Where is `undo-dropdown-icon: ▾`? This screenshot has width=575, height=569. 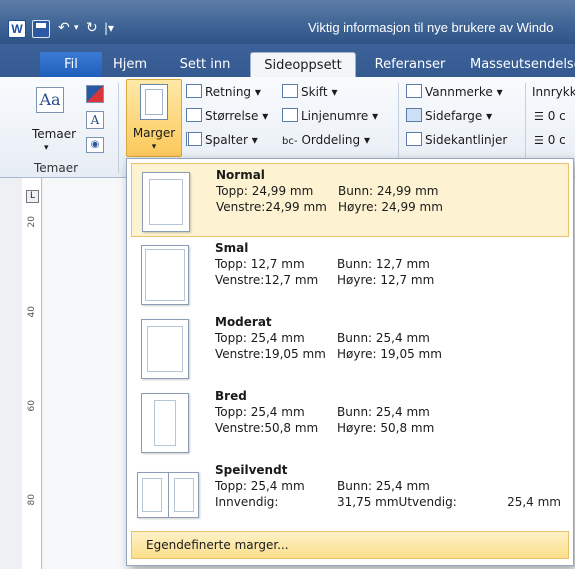
undo-dropdown-icon: ▾ is located at coordinates (76, 28).